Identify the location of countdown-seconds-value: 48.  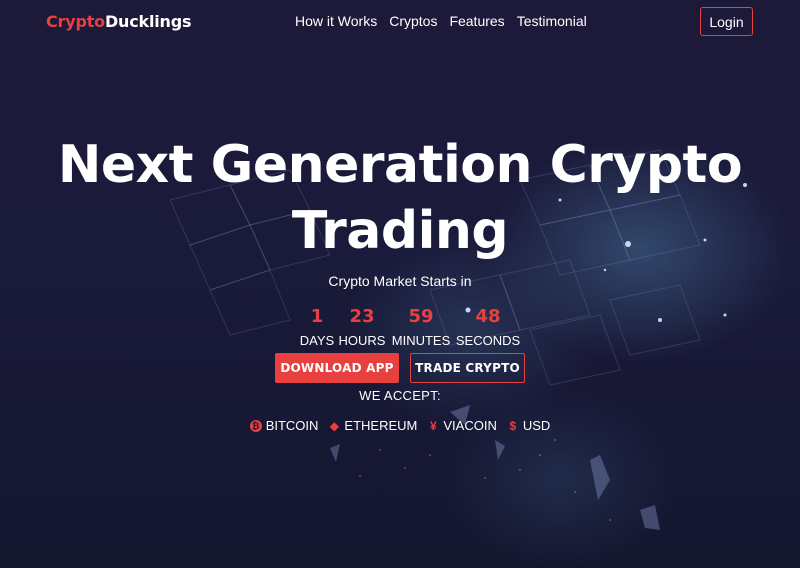
(488, 316).